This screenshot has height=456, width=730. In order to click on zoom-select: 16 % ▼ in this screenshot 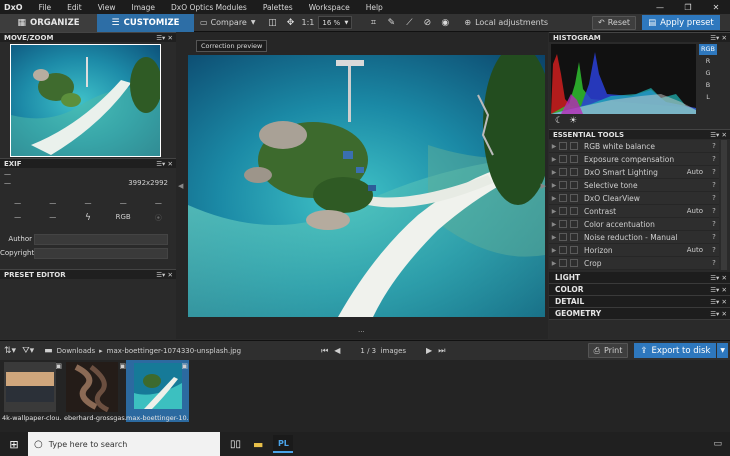, I will do `click(335, 22)`.